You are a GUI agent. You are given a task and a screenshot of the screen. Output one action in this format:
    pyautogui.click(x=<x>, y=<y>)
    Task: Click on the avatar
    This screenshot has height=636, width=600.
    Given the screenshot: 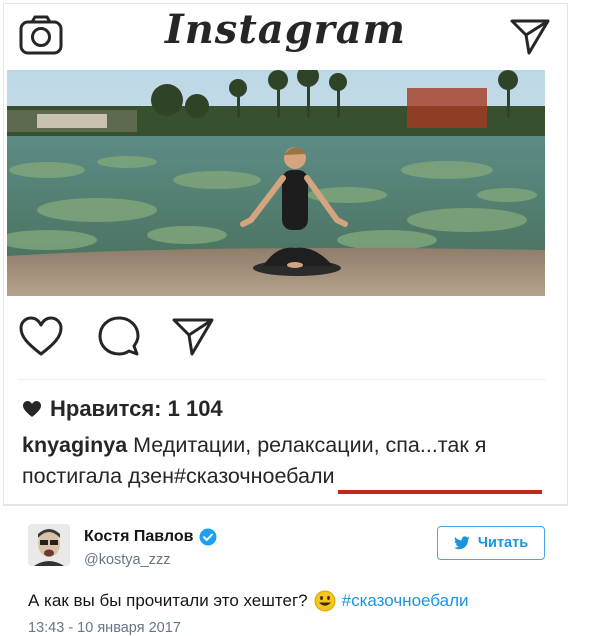 What is the action you would take?
    pyautogui.click(x=49, y=545)
    